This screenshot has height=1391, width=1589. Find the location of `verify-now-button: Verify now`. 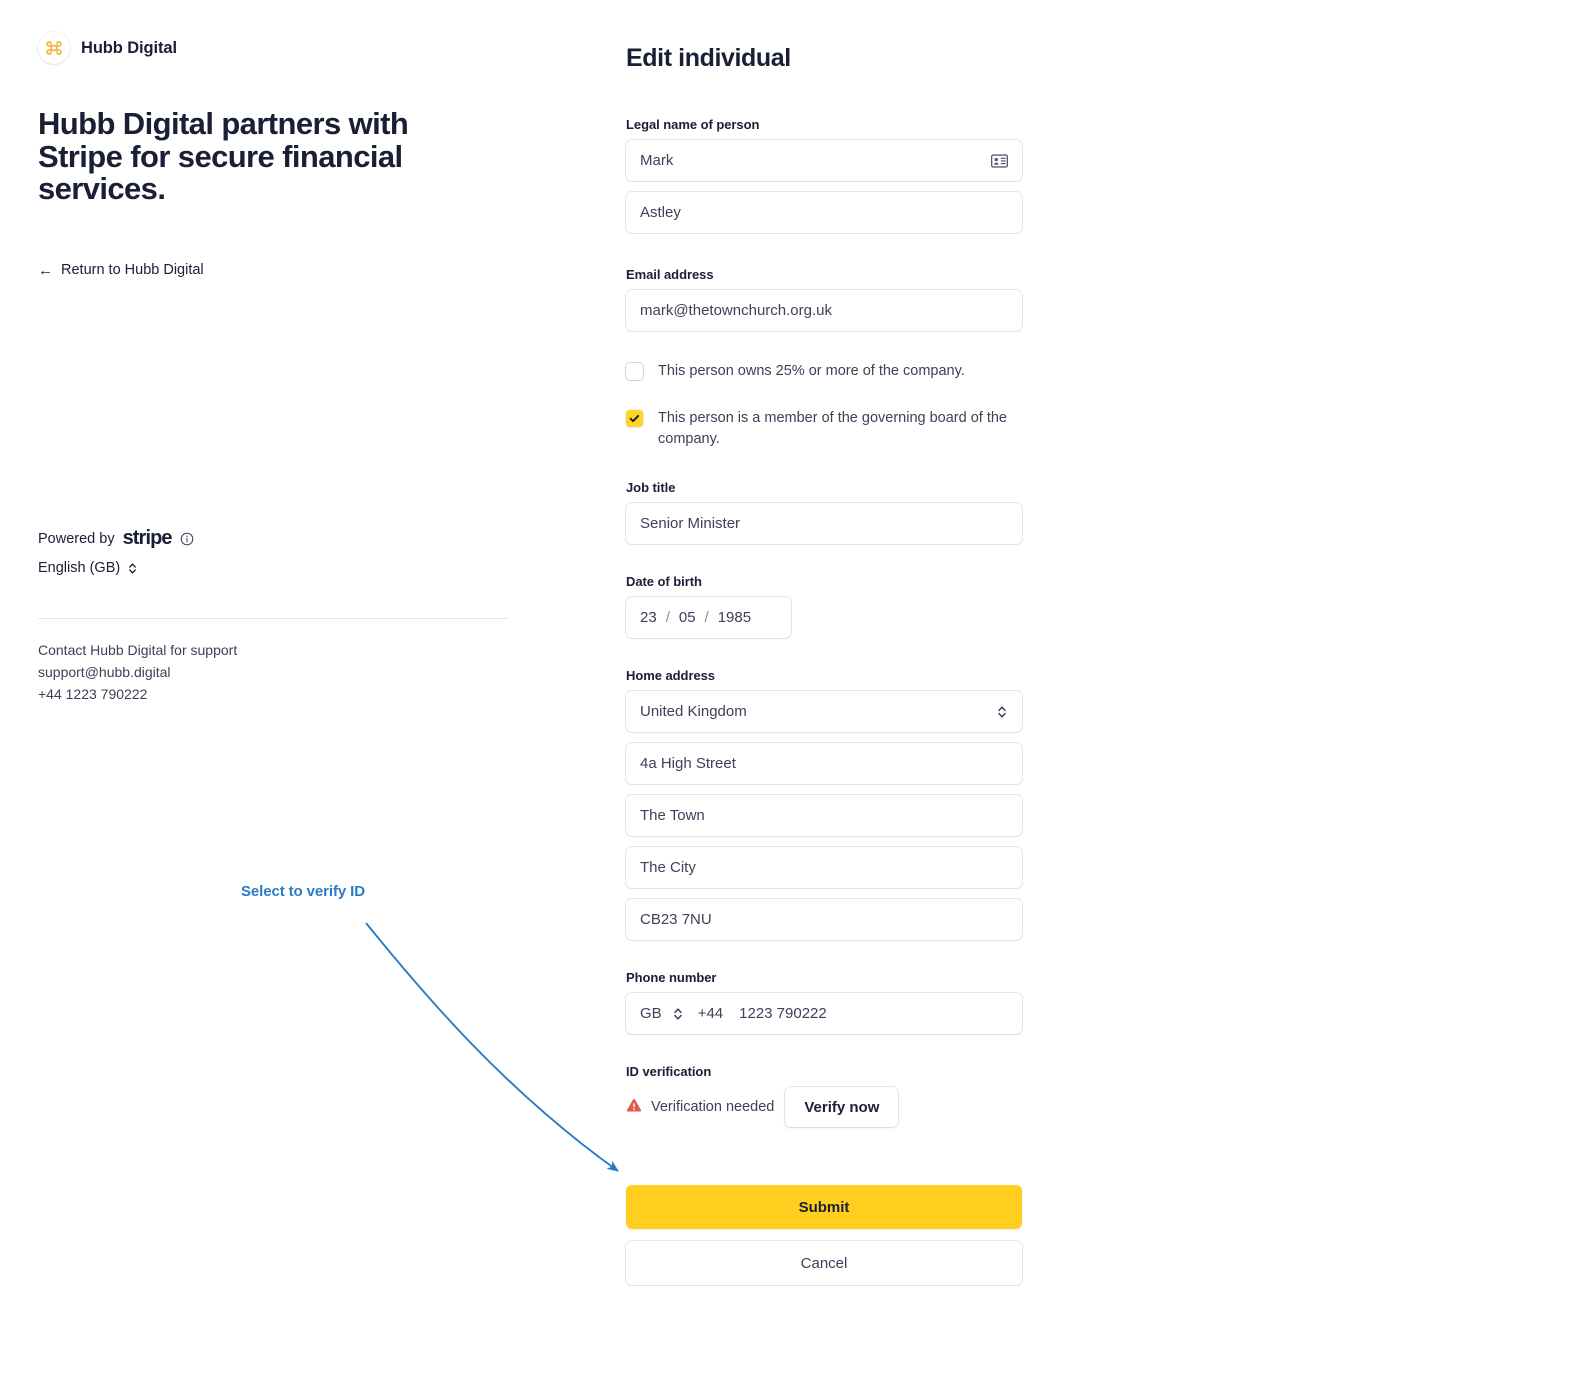

verify-now-button: Verify now is located at coordinates (842, 1107).